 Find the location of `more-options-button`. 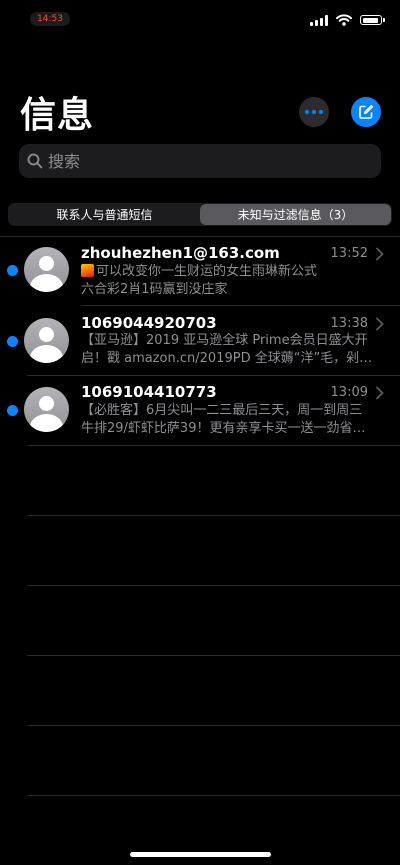

more-options-button is located at coordinates (314, 112).